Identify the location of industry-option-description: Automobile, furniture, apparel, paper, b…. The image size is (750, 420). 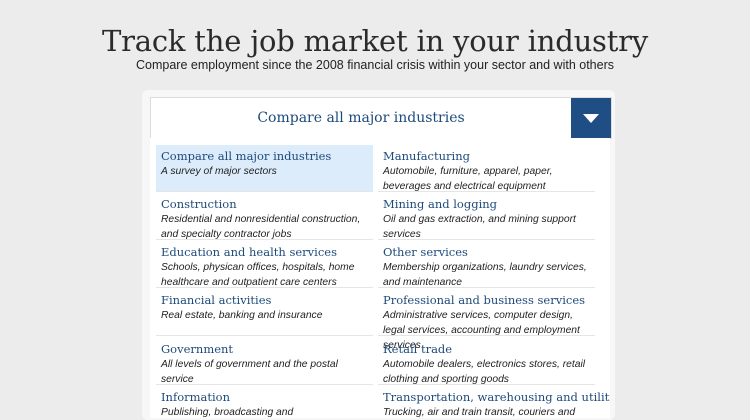
(468, 179).